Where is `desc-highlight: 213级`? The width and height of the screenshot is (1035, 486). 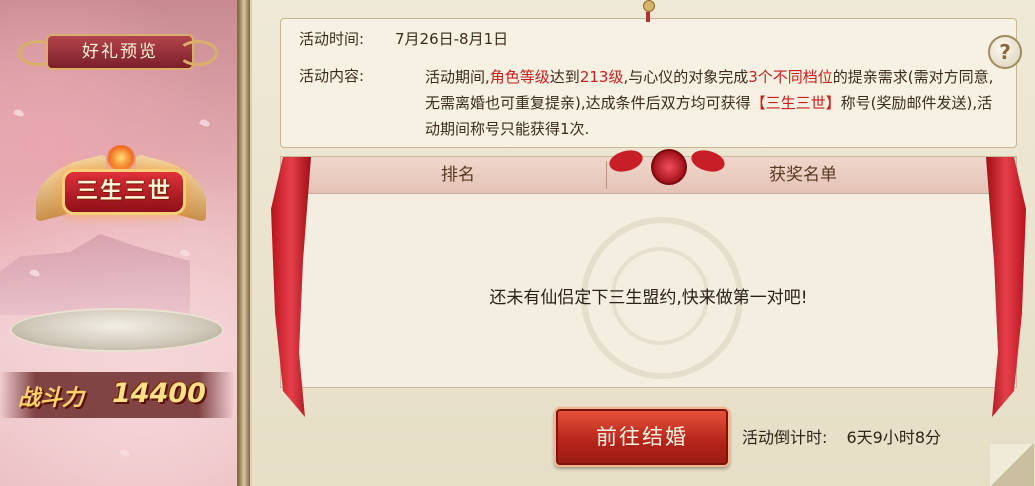 desc-highlight: 213级 is located at coordinates (601, 77).